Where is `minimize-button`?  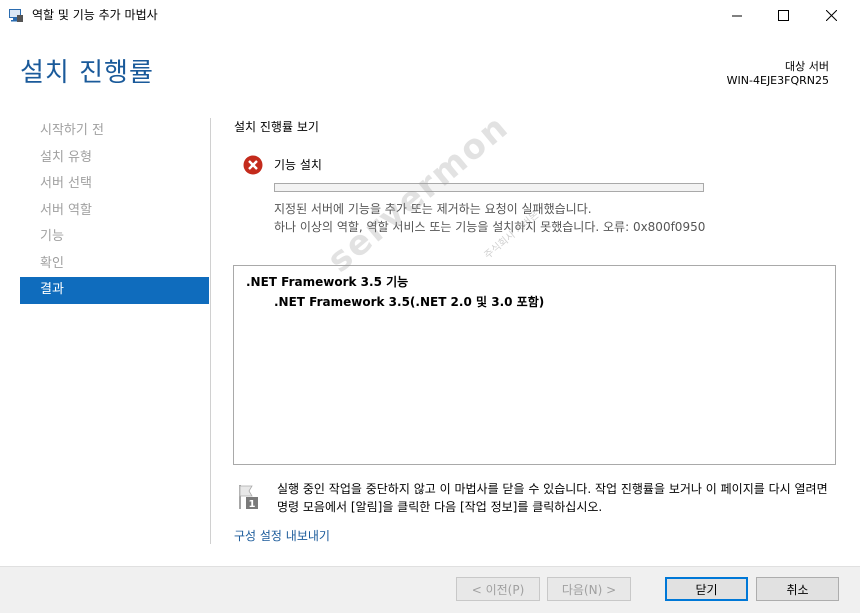 minimize-button is located at coordinates (737, 15).